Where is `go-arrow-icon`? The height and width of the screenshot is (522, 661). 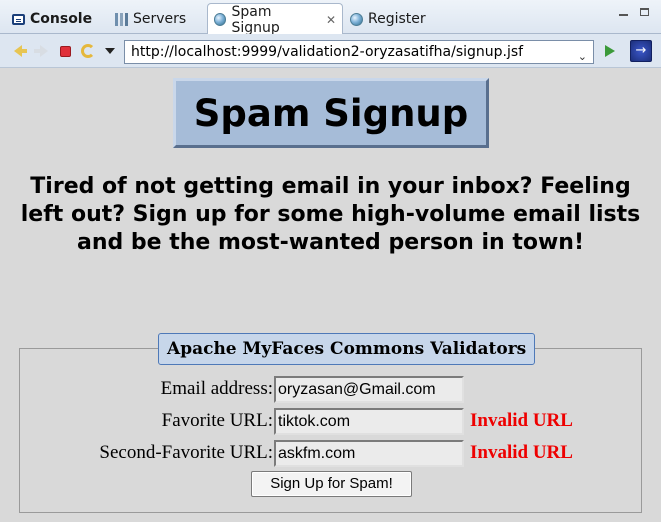
go-arrow-icon is located at coordinates (610, 51).